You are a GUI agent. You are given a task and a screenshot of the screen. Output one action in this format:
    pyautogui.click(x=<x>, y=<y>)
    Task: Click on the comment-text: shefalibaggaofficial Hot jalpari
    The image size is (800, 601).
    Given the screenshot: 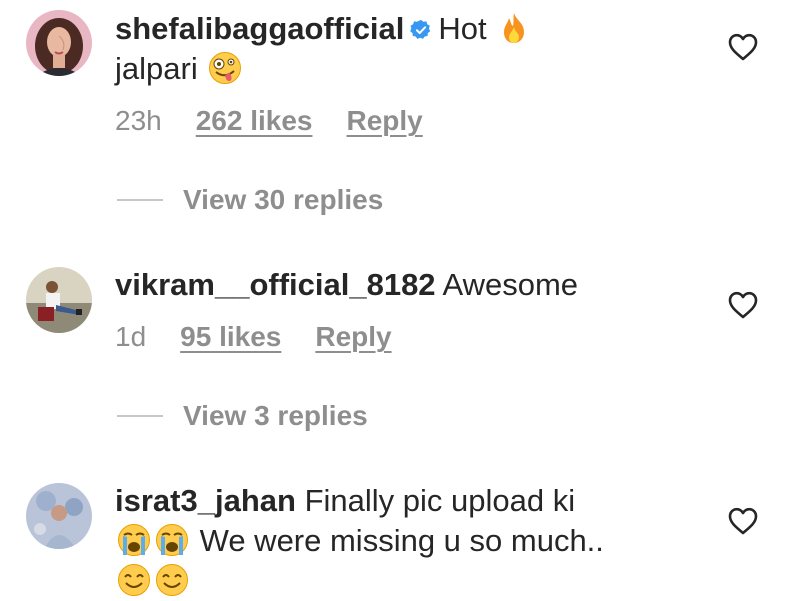 What is the action you would take?
    pyautogui.click(x=415, y=49)
    